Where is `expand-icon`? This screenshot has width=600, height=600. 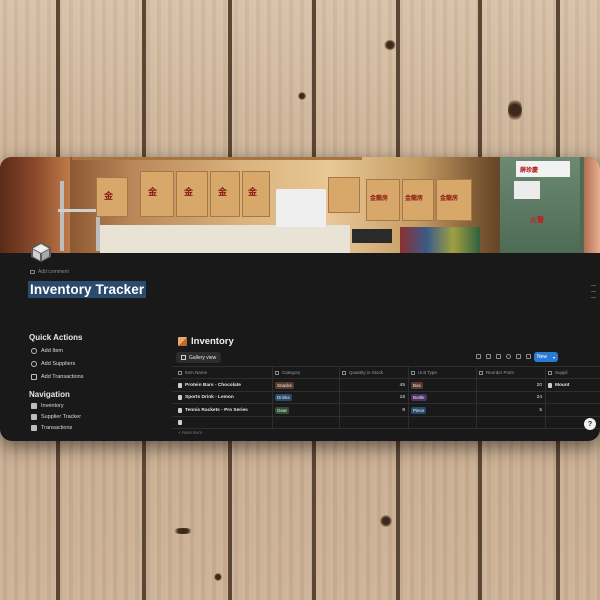 expand-icon is located at coordinates (518, 356).